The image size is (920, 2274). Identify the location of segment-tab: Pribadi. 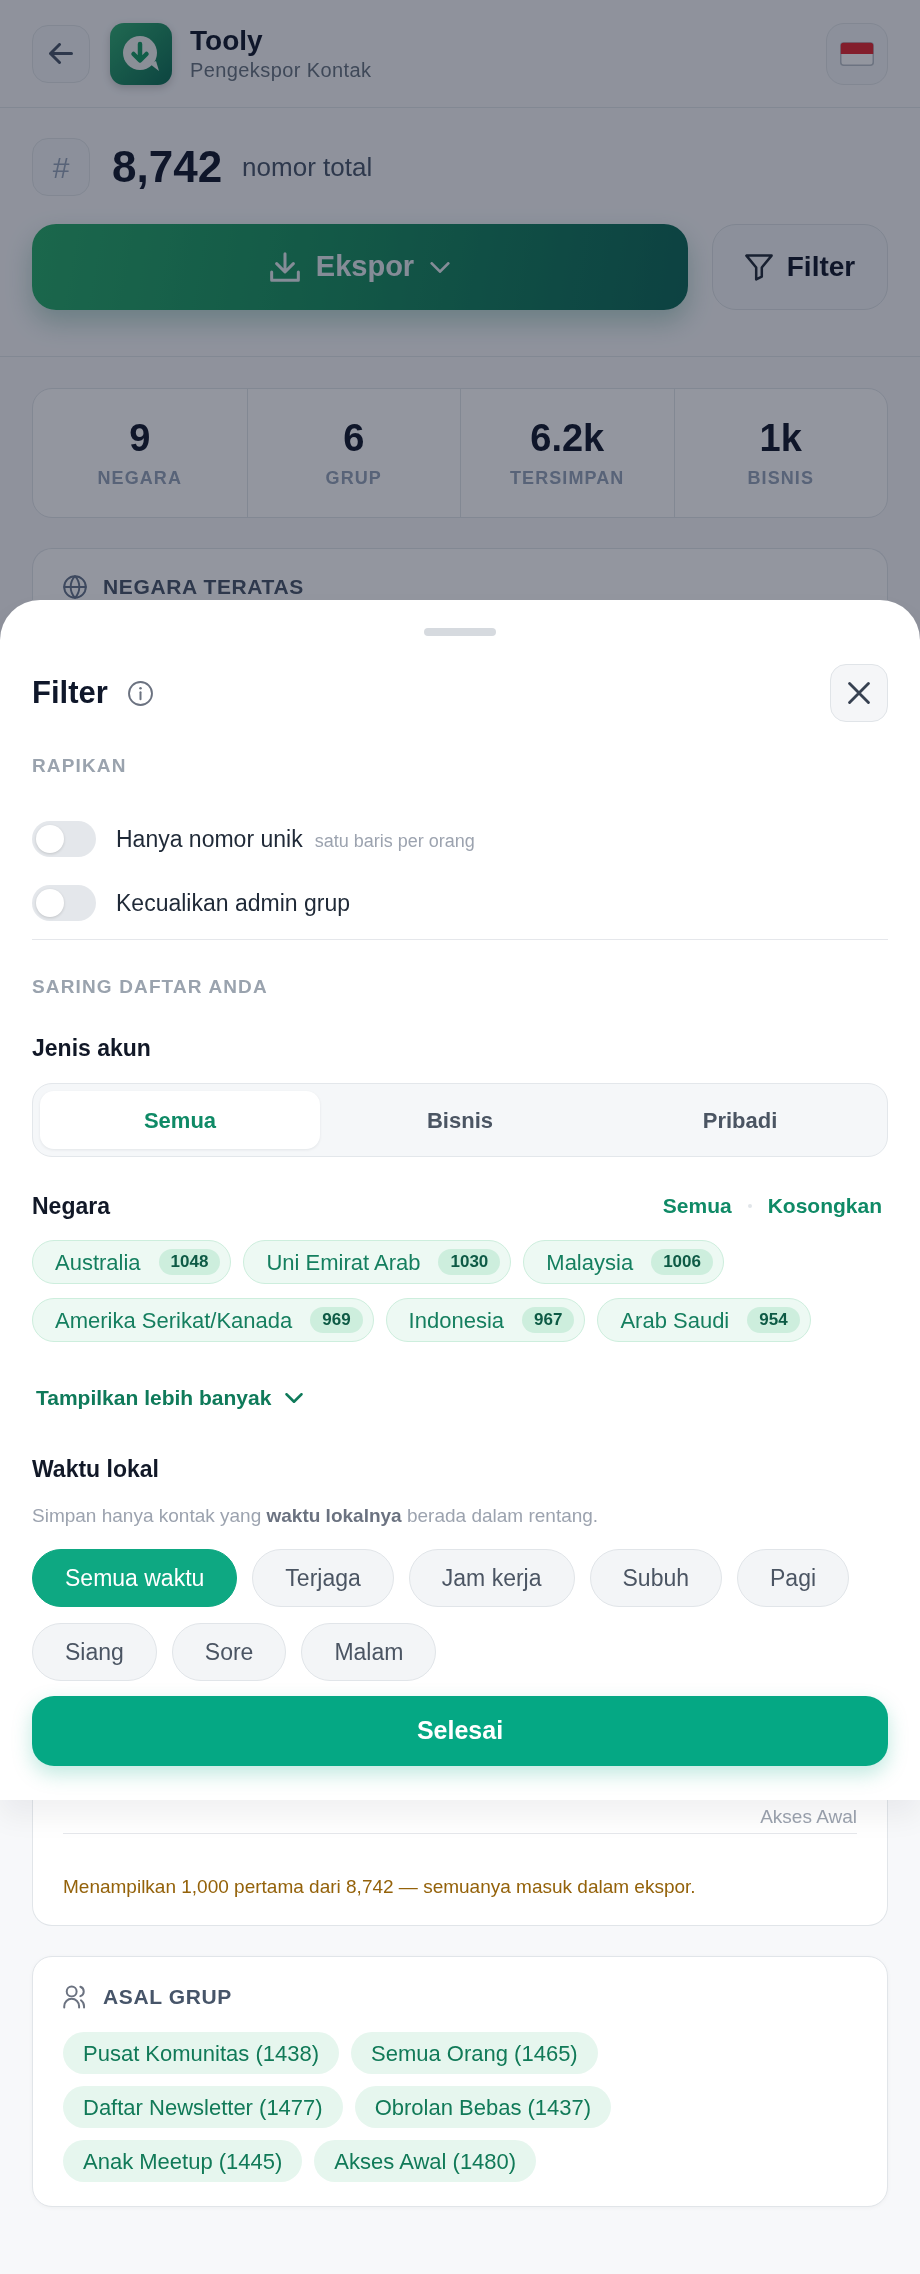
(740, 1120).